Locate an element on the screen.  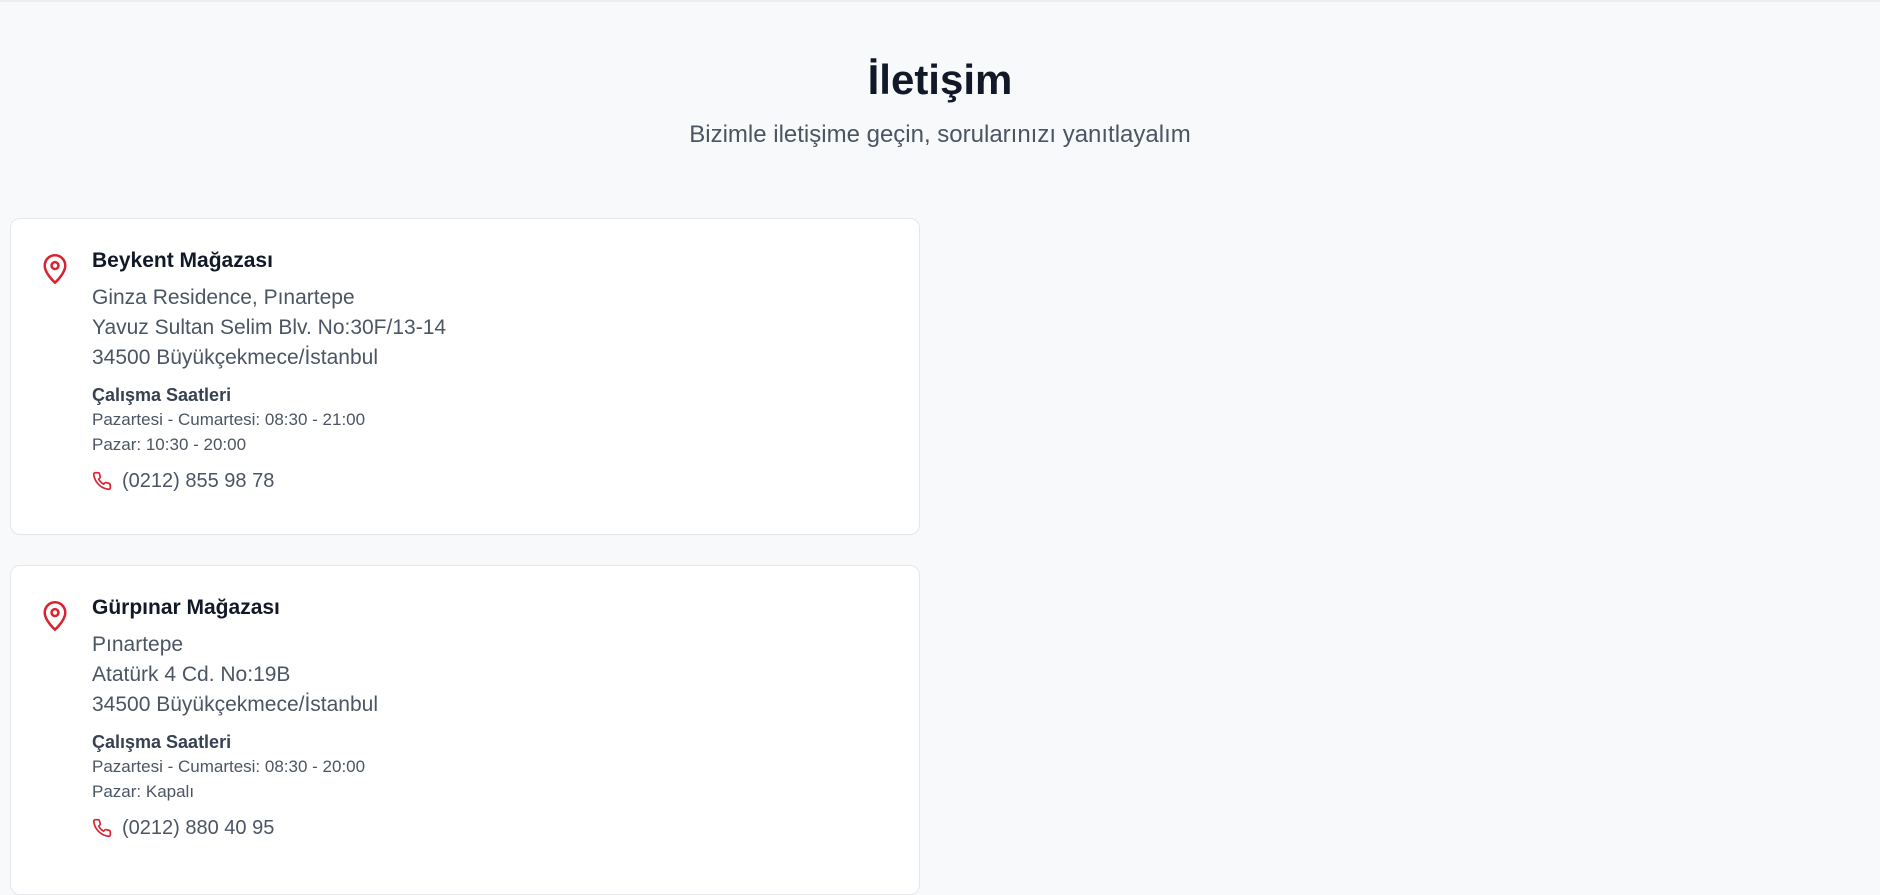
address-line: Atatürk 4 Cd. No:19B is located at coordinates (191, 674).